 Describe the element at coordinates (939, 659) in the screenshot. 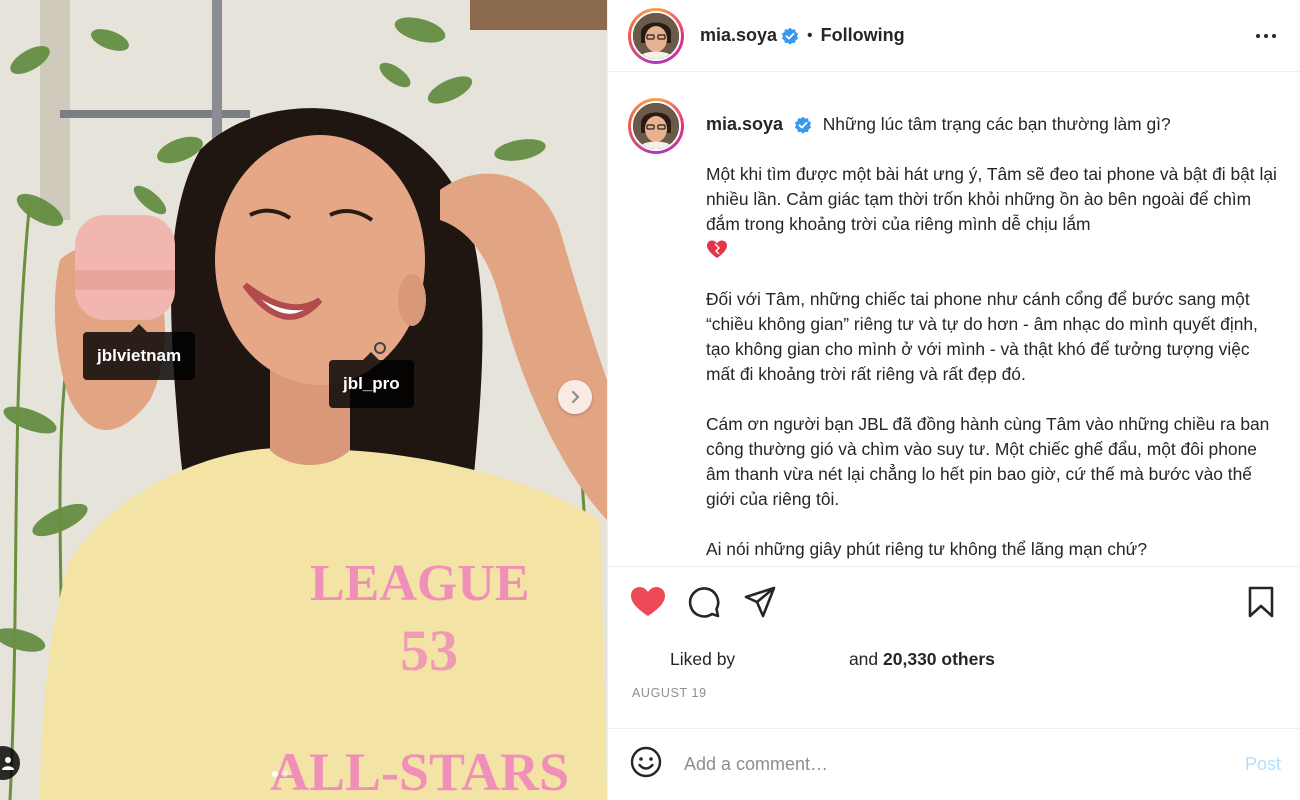

I see `likes-count: 20,330 others` at that location.